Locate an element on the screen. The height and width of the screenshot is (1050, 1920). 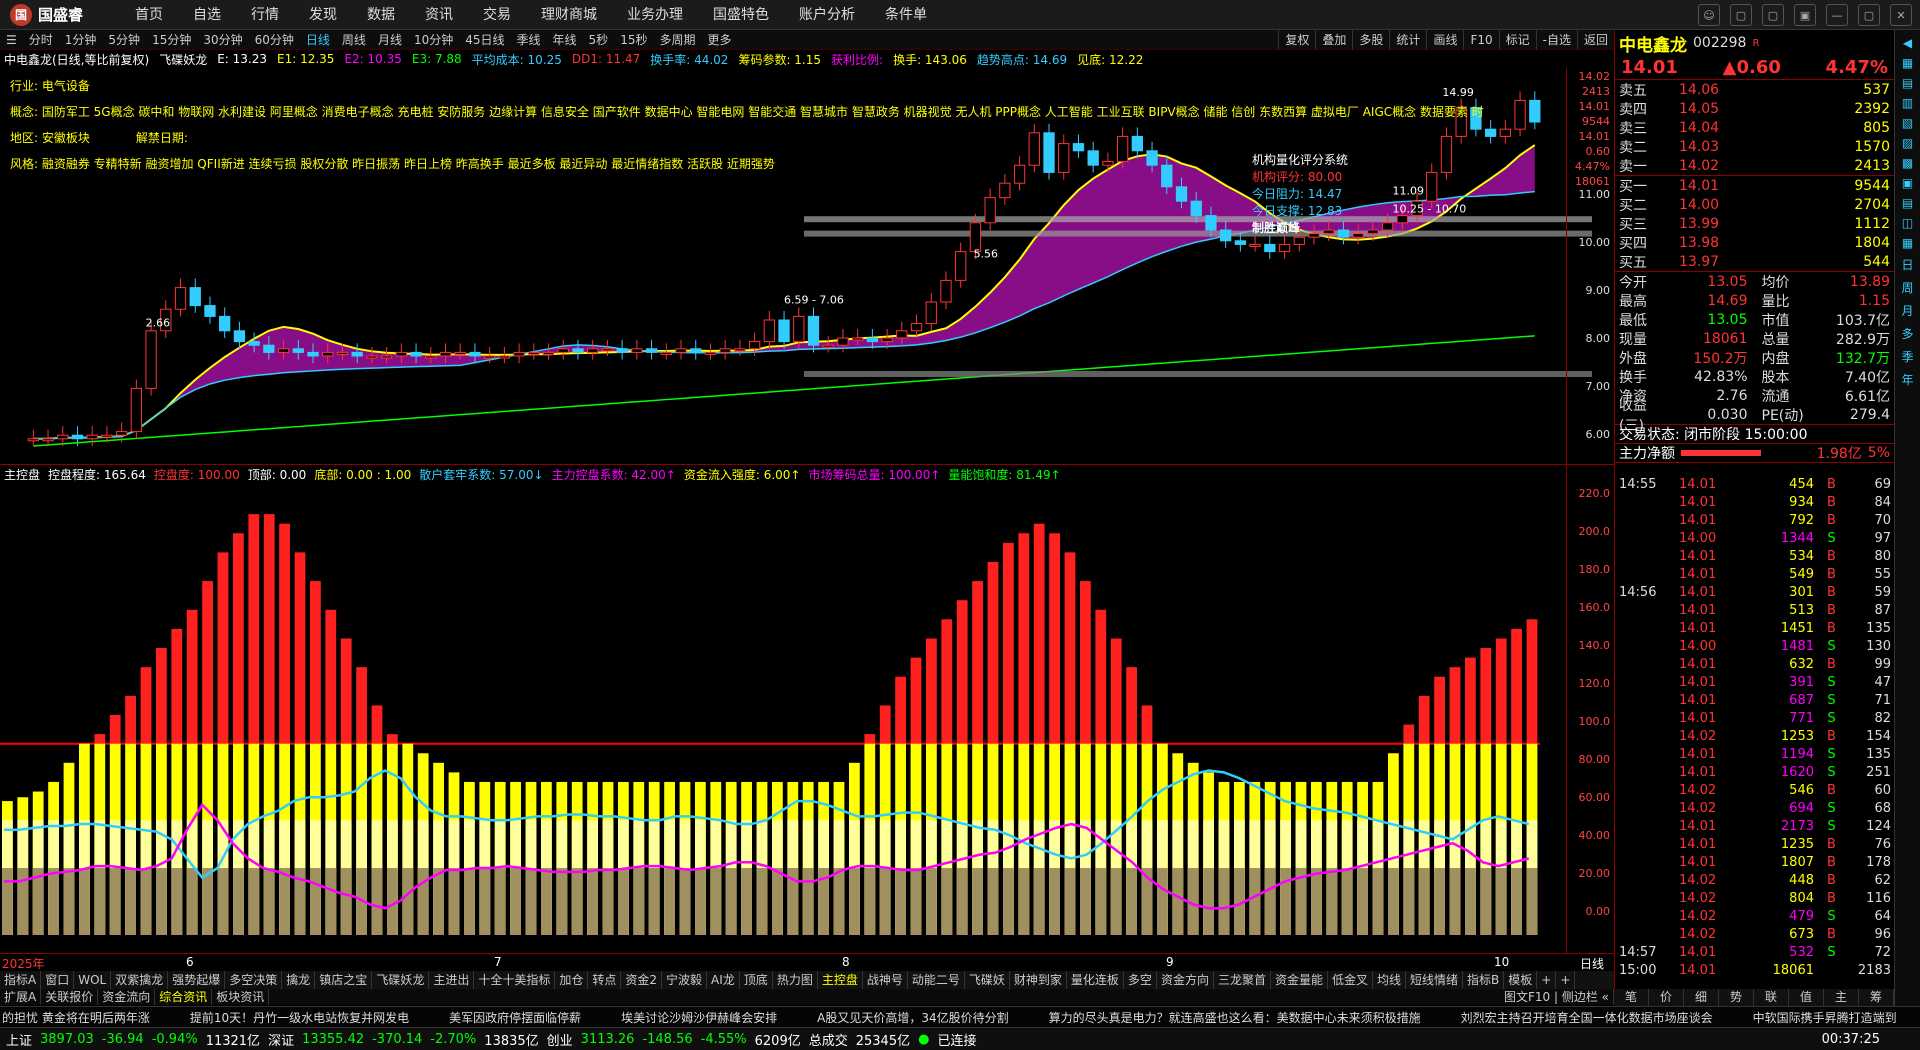
indicator-tab: 财神到家 is located at coordinates (1038, 980).